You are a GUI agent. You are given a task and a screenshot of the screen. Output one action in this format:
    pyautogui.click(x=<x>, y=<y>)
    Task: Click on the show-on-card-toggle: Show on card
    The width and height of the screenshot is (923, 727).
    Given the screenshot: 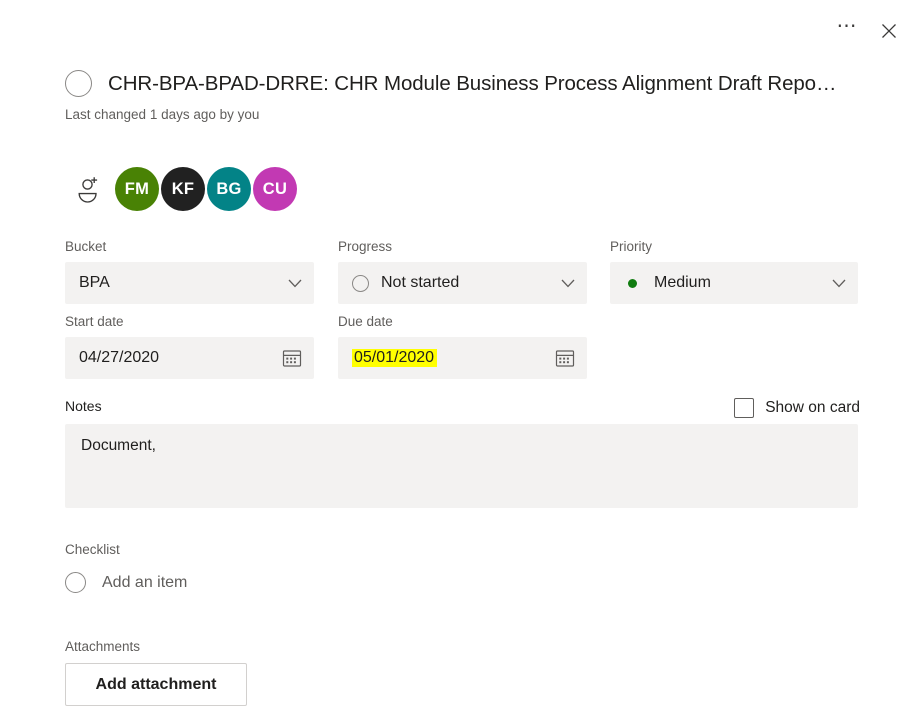 What is the action you would take?
    pyautogui.click(x=797, y=408)
    